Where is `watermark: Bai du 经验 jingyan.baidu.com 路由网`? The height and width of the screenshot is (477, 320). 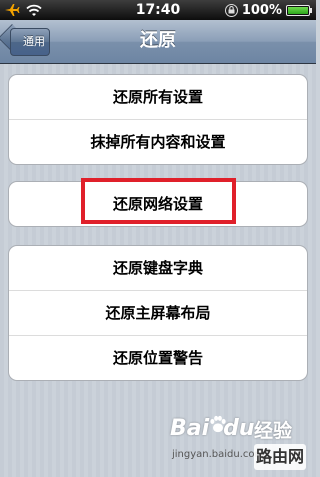
watermark: Bai du 经验 jingyan.baidu.com 路由网 is located at coordinates (240, 437).